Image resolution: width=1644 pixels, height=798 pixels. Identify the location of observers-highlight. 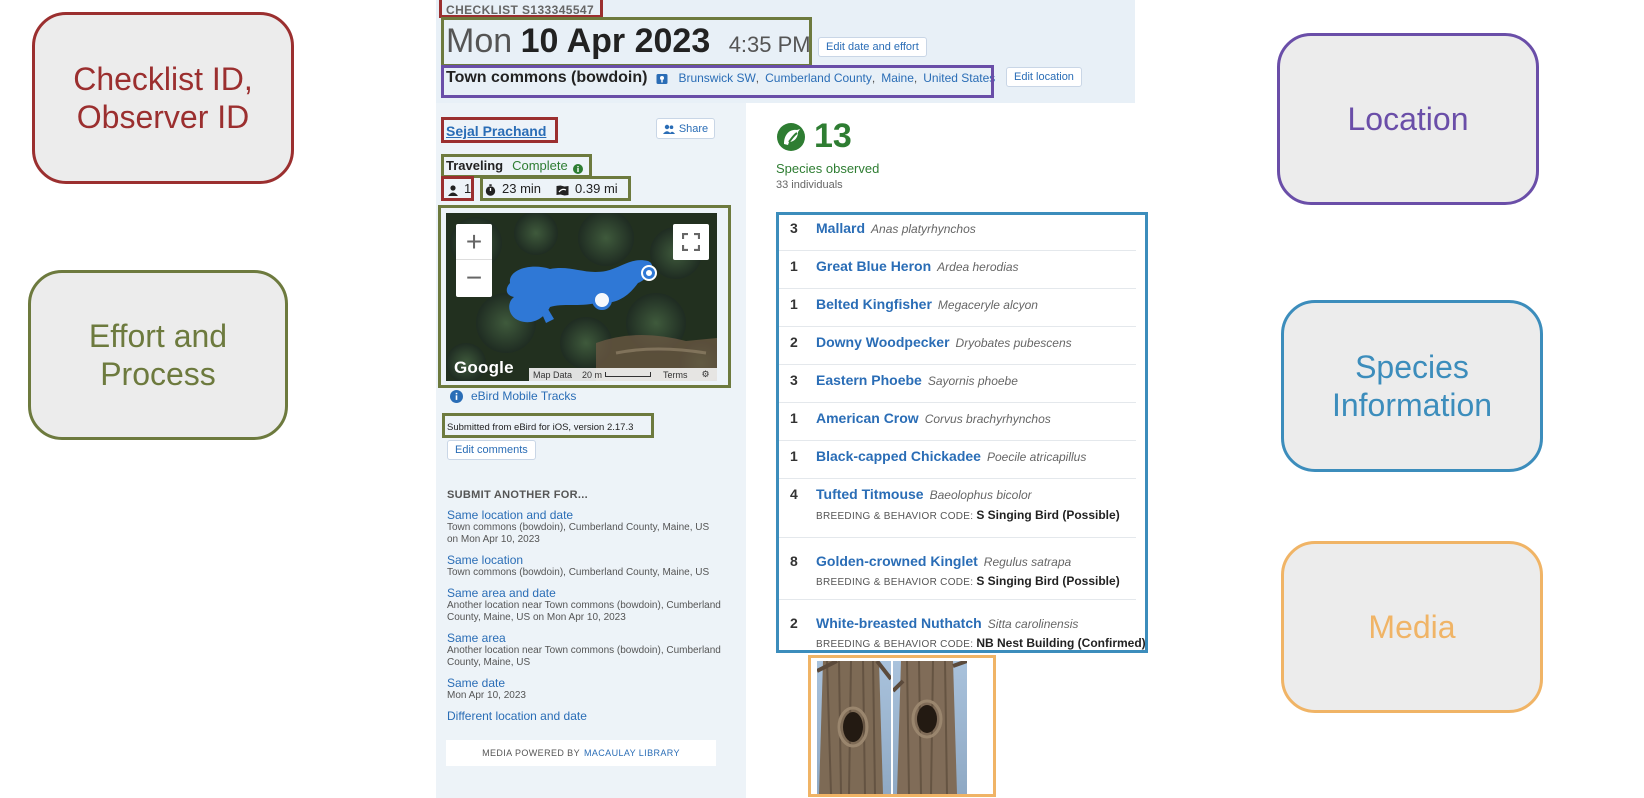
(457, 188).